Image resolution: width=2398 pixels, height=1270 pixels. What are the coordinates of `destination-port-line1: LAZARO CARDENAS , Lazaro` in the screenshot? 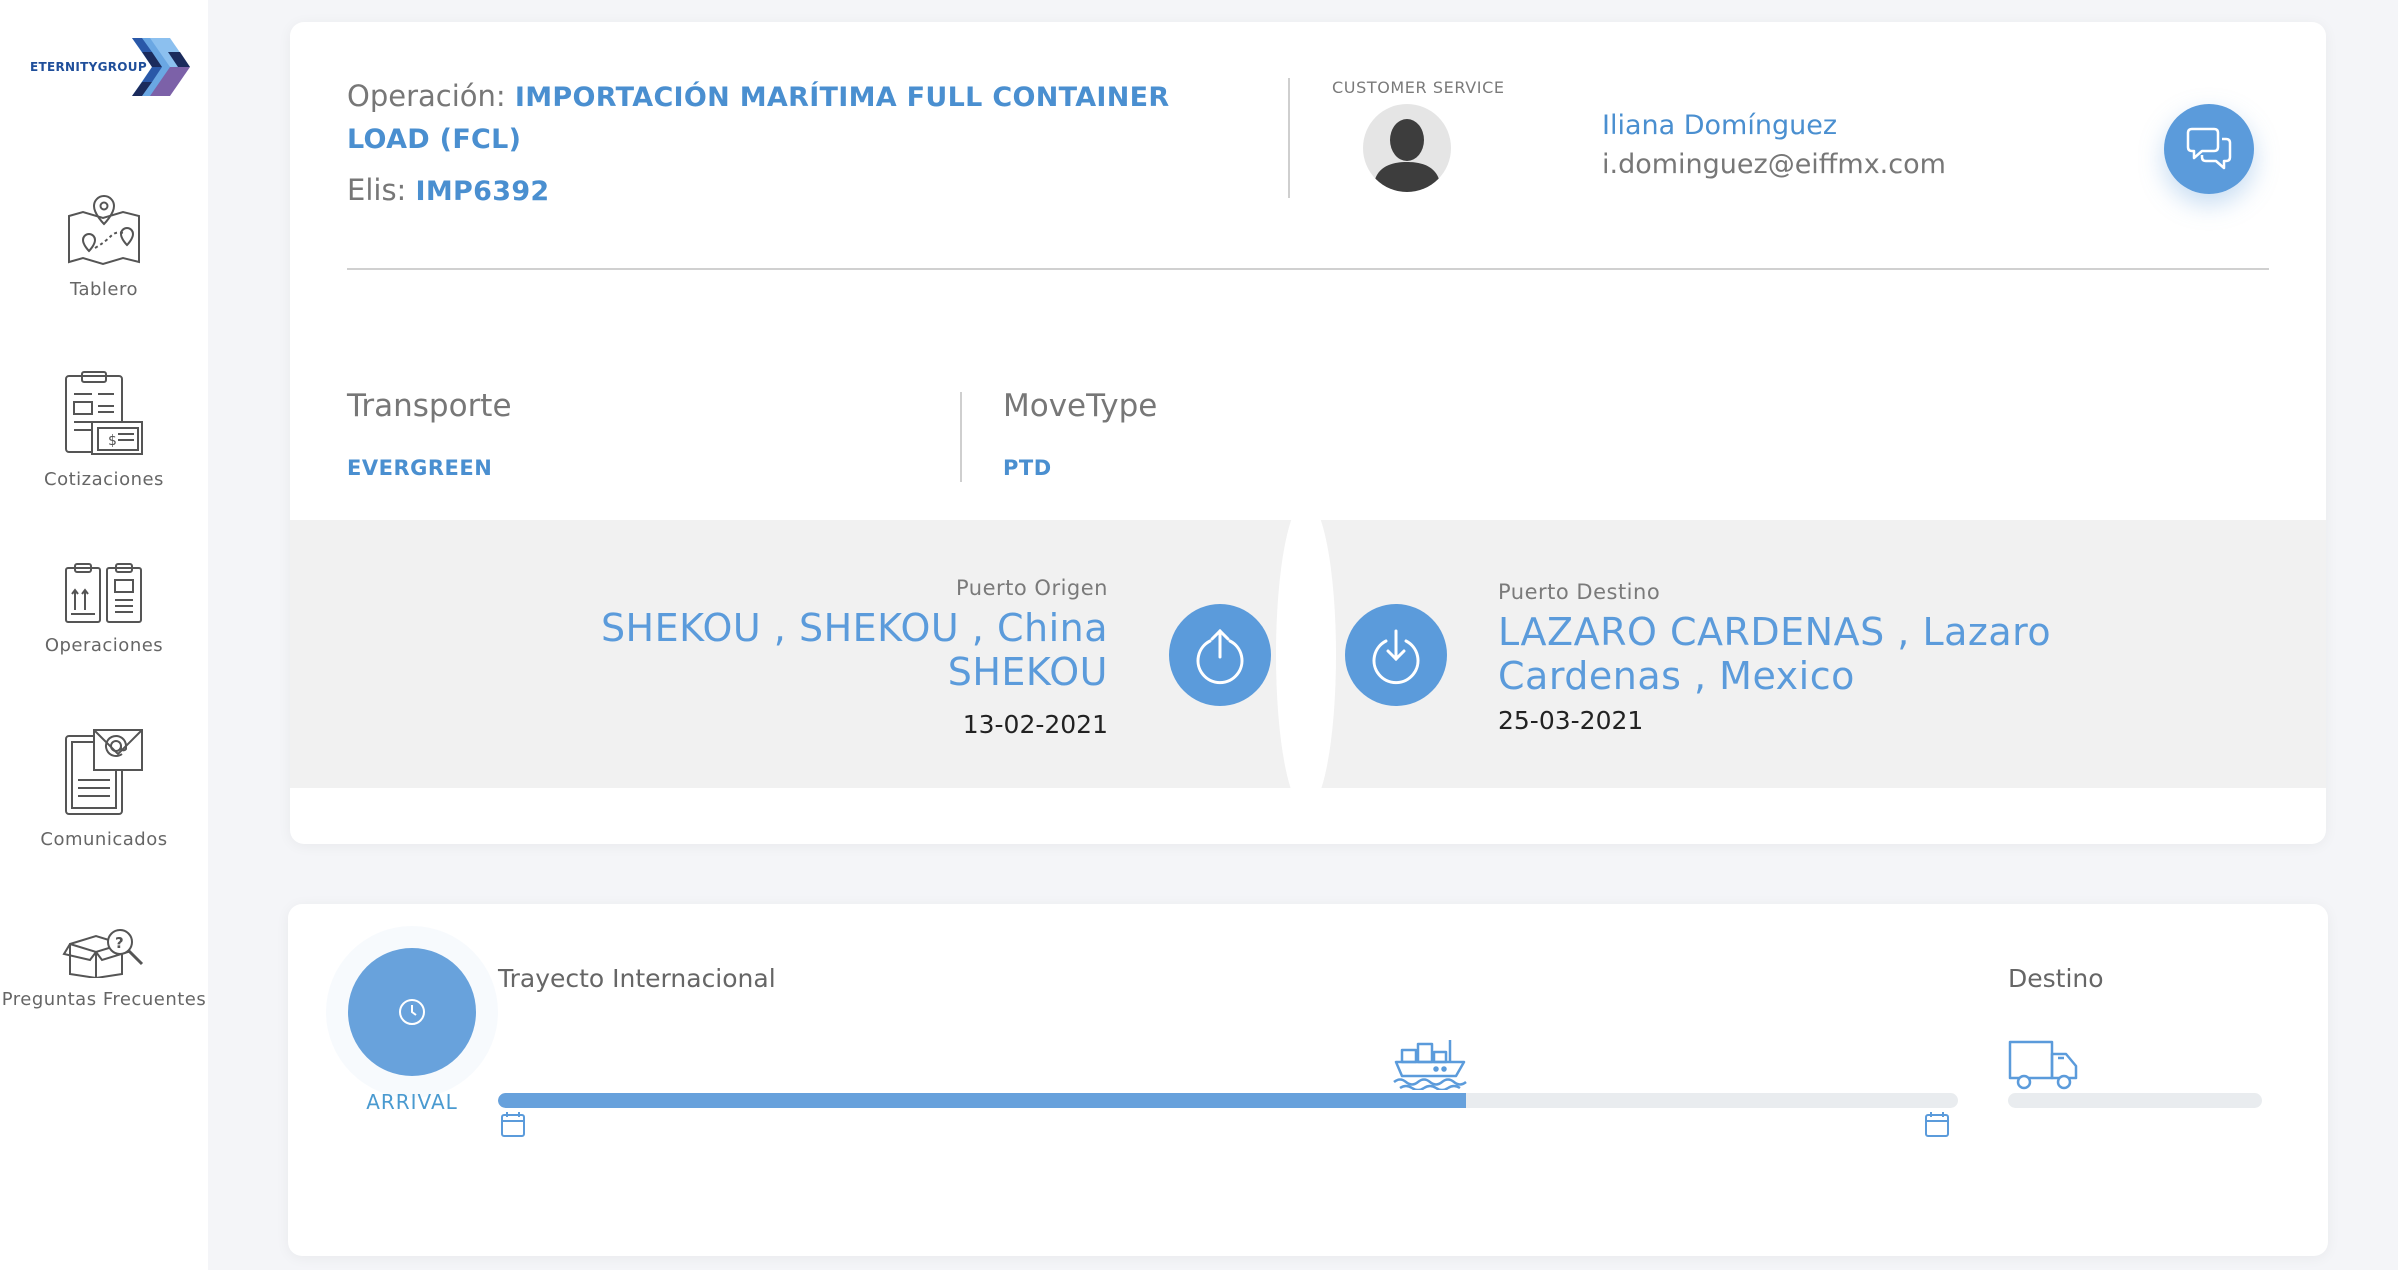 It's located at (1775, 632).